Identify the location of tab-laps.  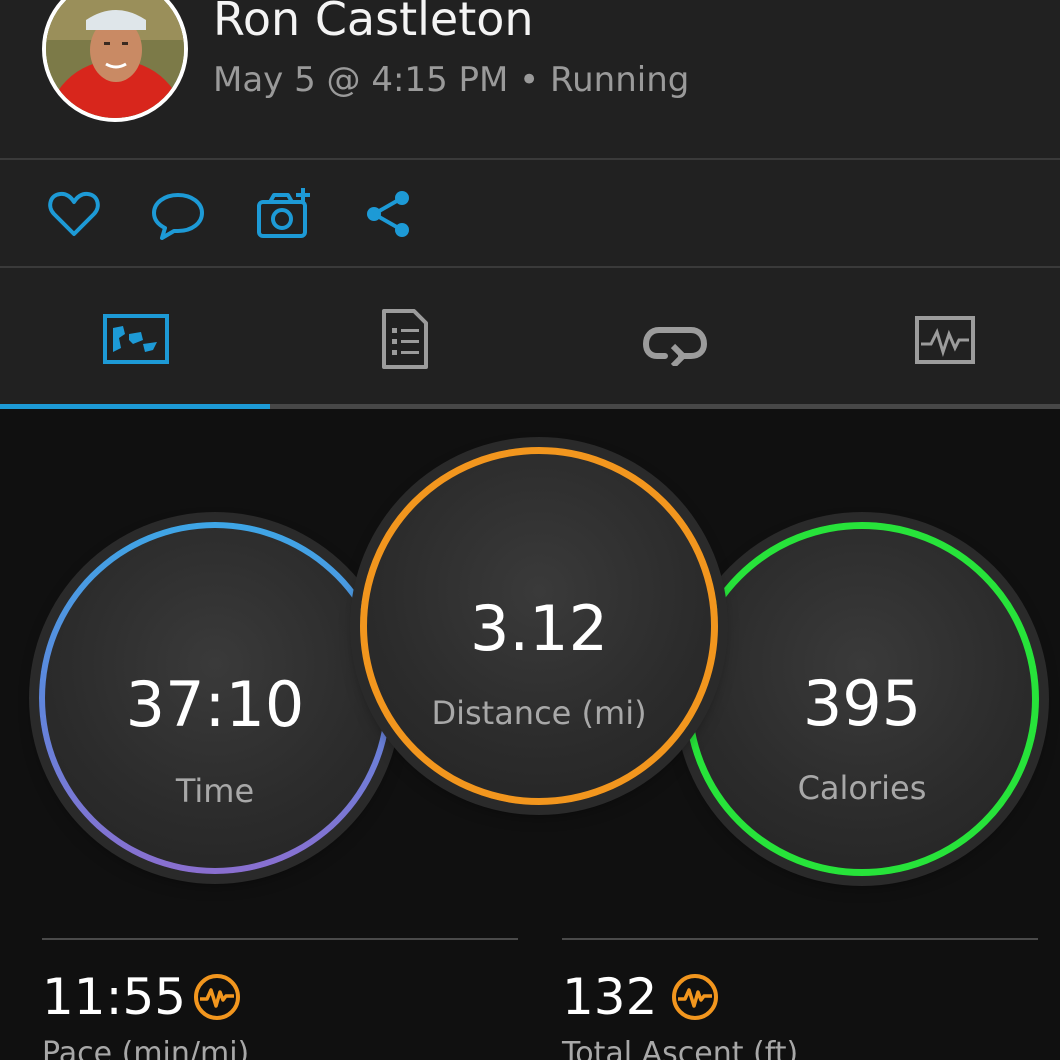
(662, 337).